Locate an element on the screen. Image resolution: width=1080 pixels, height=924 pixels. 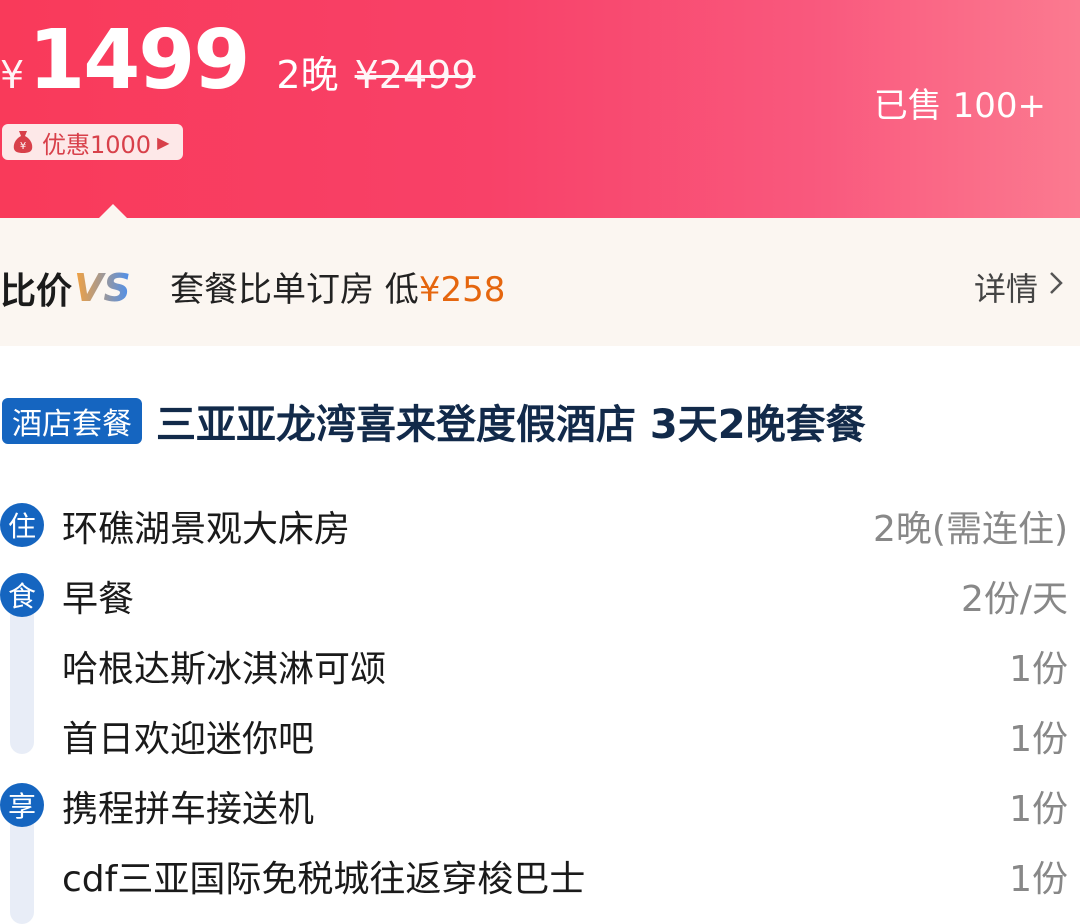
vs-logo: VS is located at coordinates (102, 288).